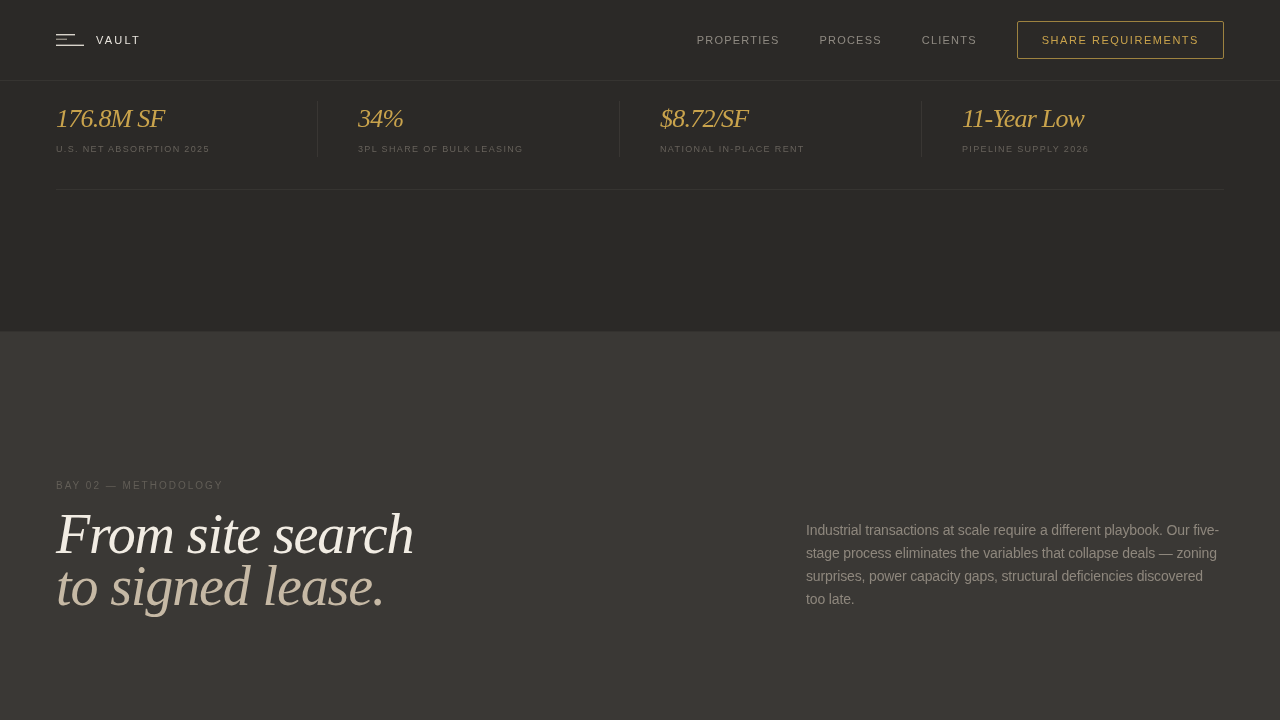 This screenshot has height=720, width=1280. Describe the element at coordinates (850, 40) in the screenshot. I see `nav-link: PROCESS` at that location.